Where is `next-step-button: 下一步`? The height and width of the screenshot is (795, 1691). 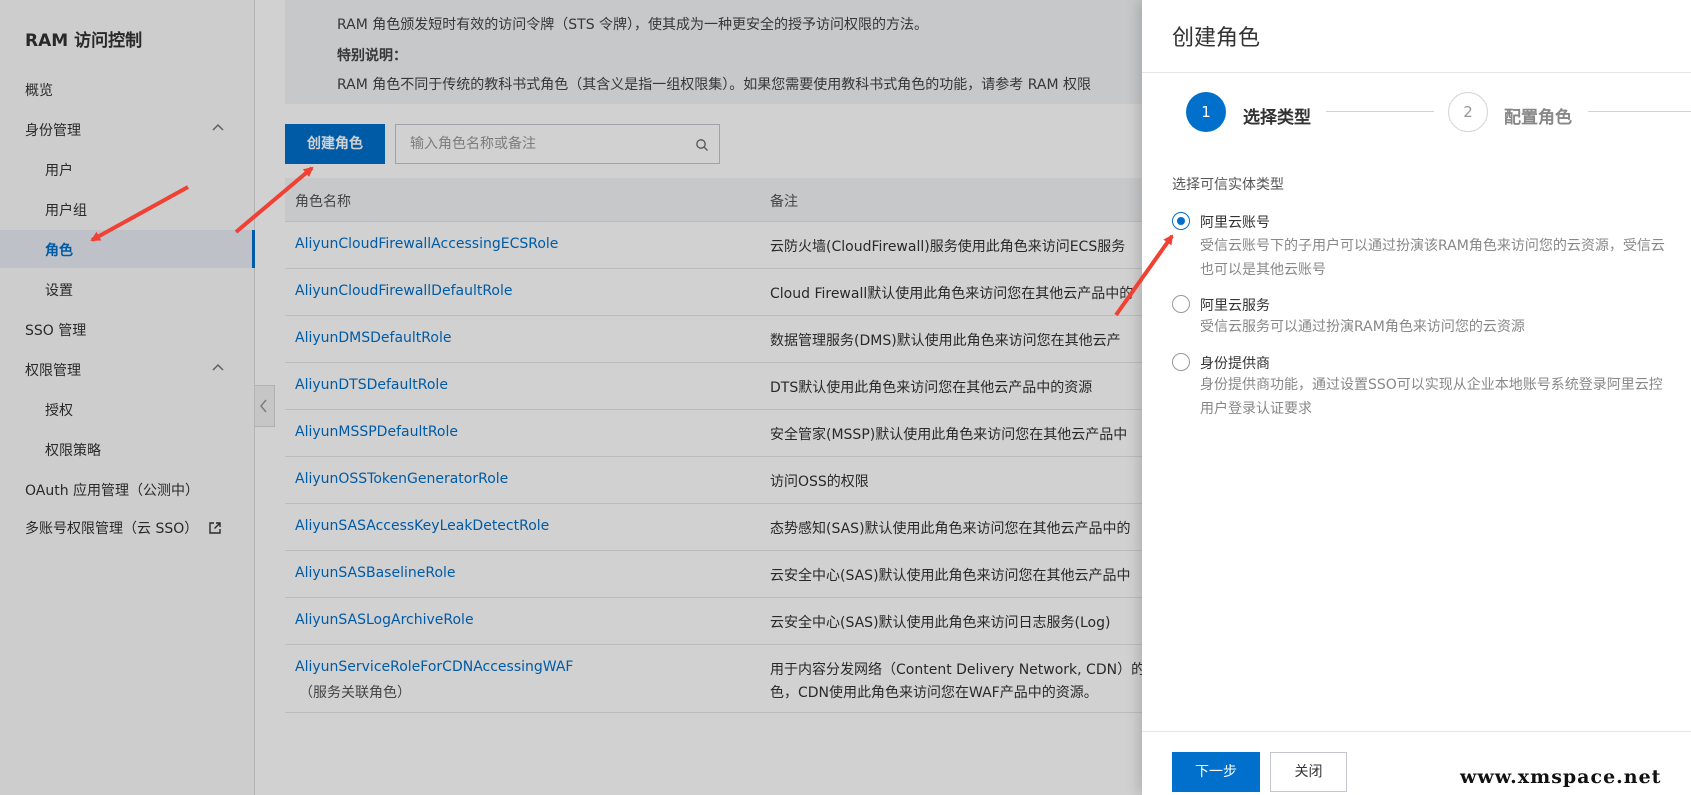
next-step-button: 下一步 is located at coordinates (1216, 772).